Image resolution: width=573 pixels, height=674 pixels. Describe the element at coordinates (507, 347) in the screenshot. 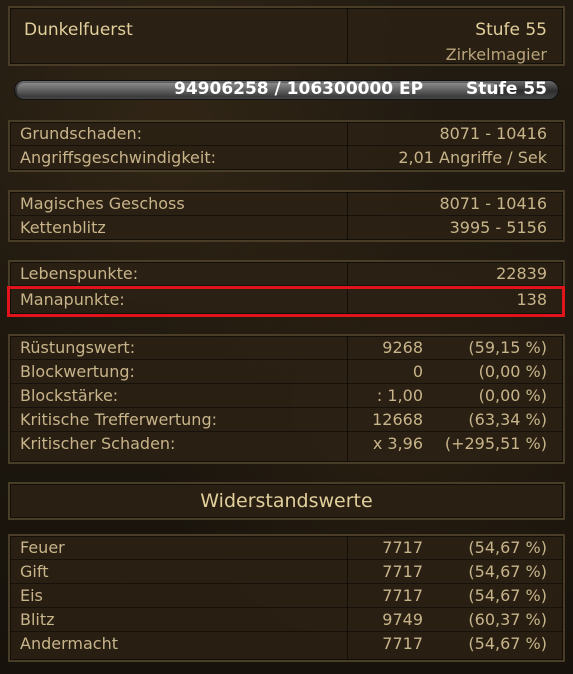

I see `stat-percent: (59,15 %)` at that location.